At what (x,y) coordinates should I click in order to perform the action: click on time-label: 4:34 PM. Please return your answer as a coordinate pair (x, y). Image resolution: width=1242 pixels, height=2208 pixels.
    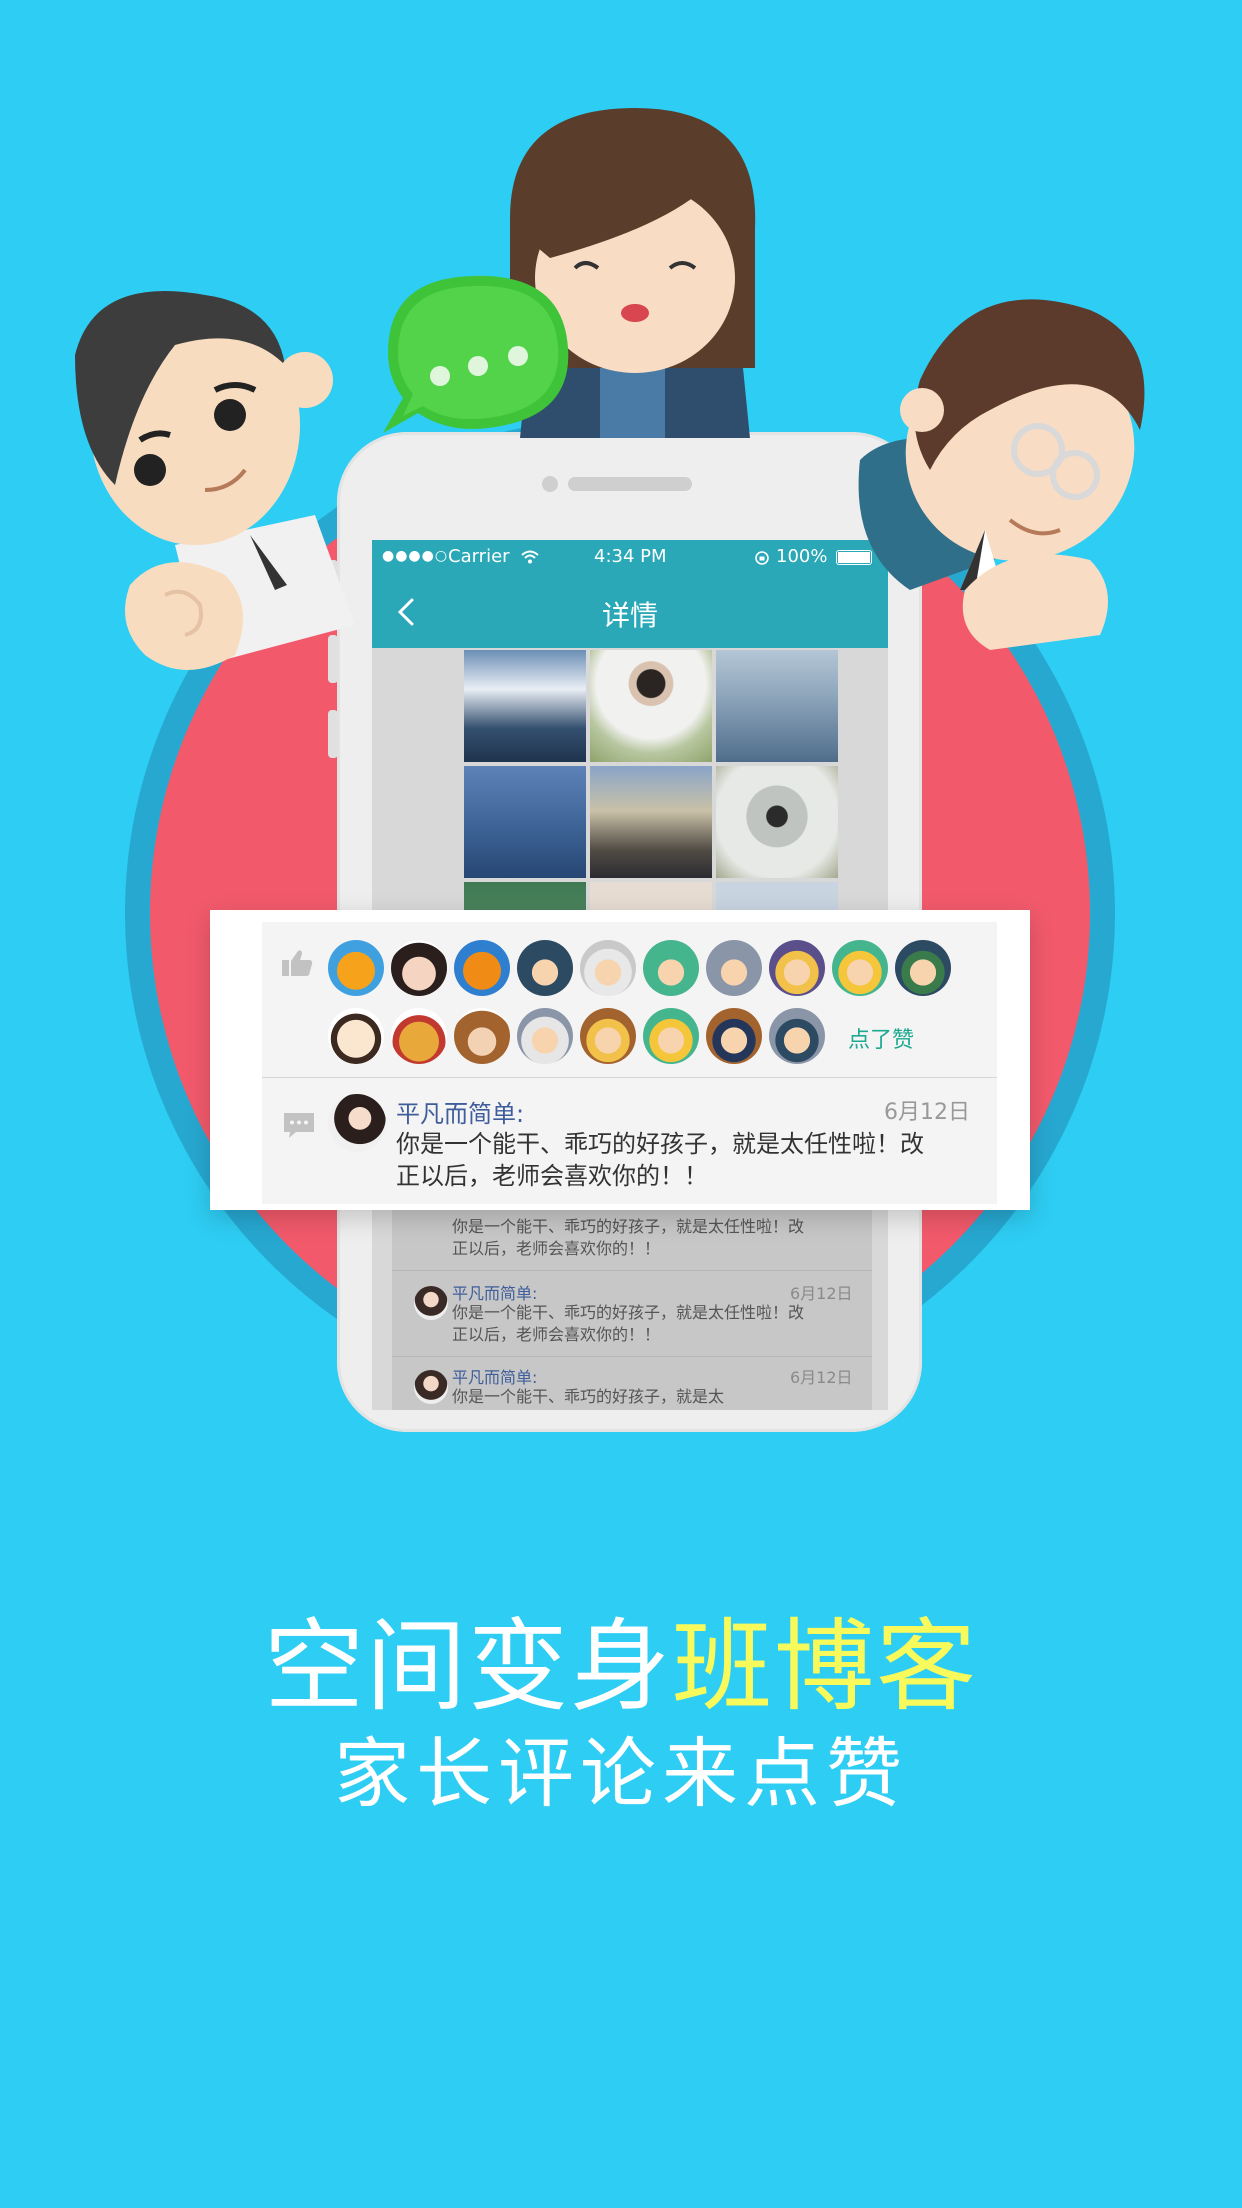
    Looking at the image, I should click on (630, 556).